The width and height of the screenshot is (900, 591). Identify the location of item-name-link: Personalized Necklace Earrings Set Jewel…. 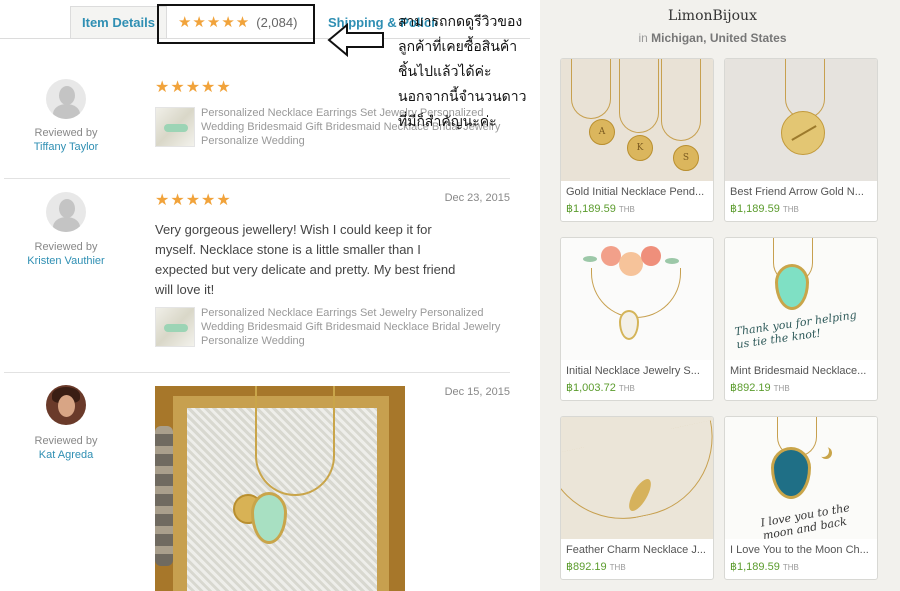
(356, 327).